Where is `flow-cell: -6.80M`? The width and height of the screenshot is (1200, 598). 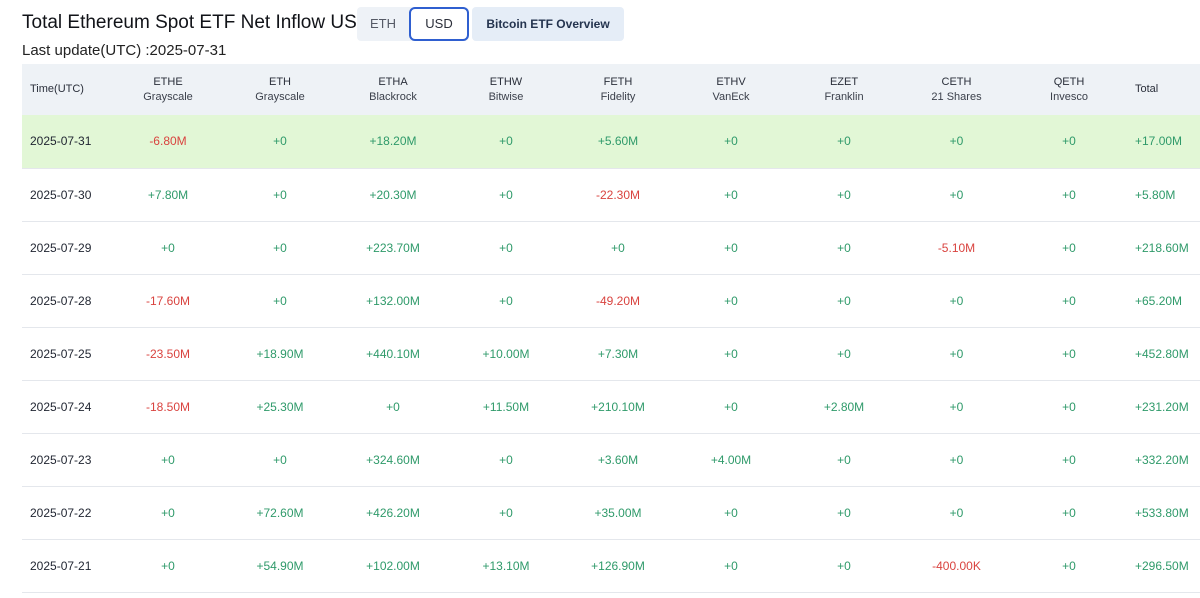 flow-cell: -6.80M is located at coordinates (168, 141).